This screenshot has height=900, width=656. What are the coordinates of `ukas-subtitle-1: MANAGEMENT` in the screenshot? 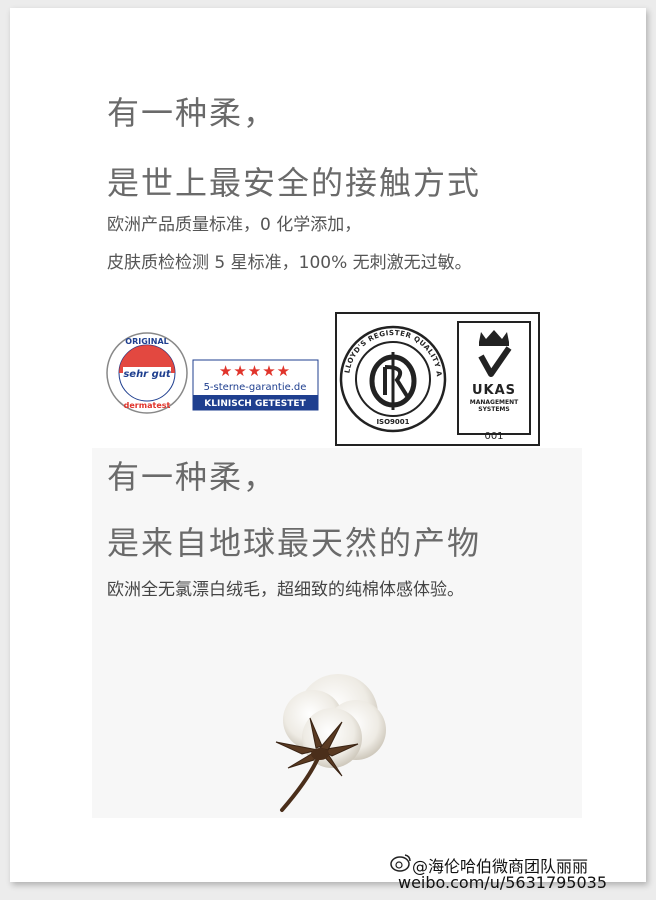 It's located at (494, 402).